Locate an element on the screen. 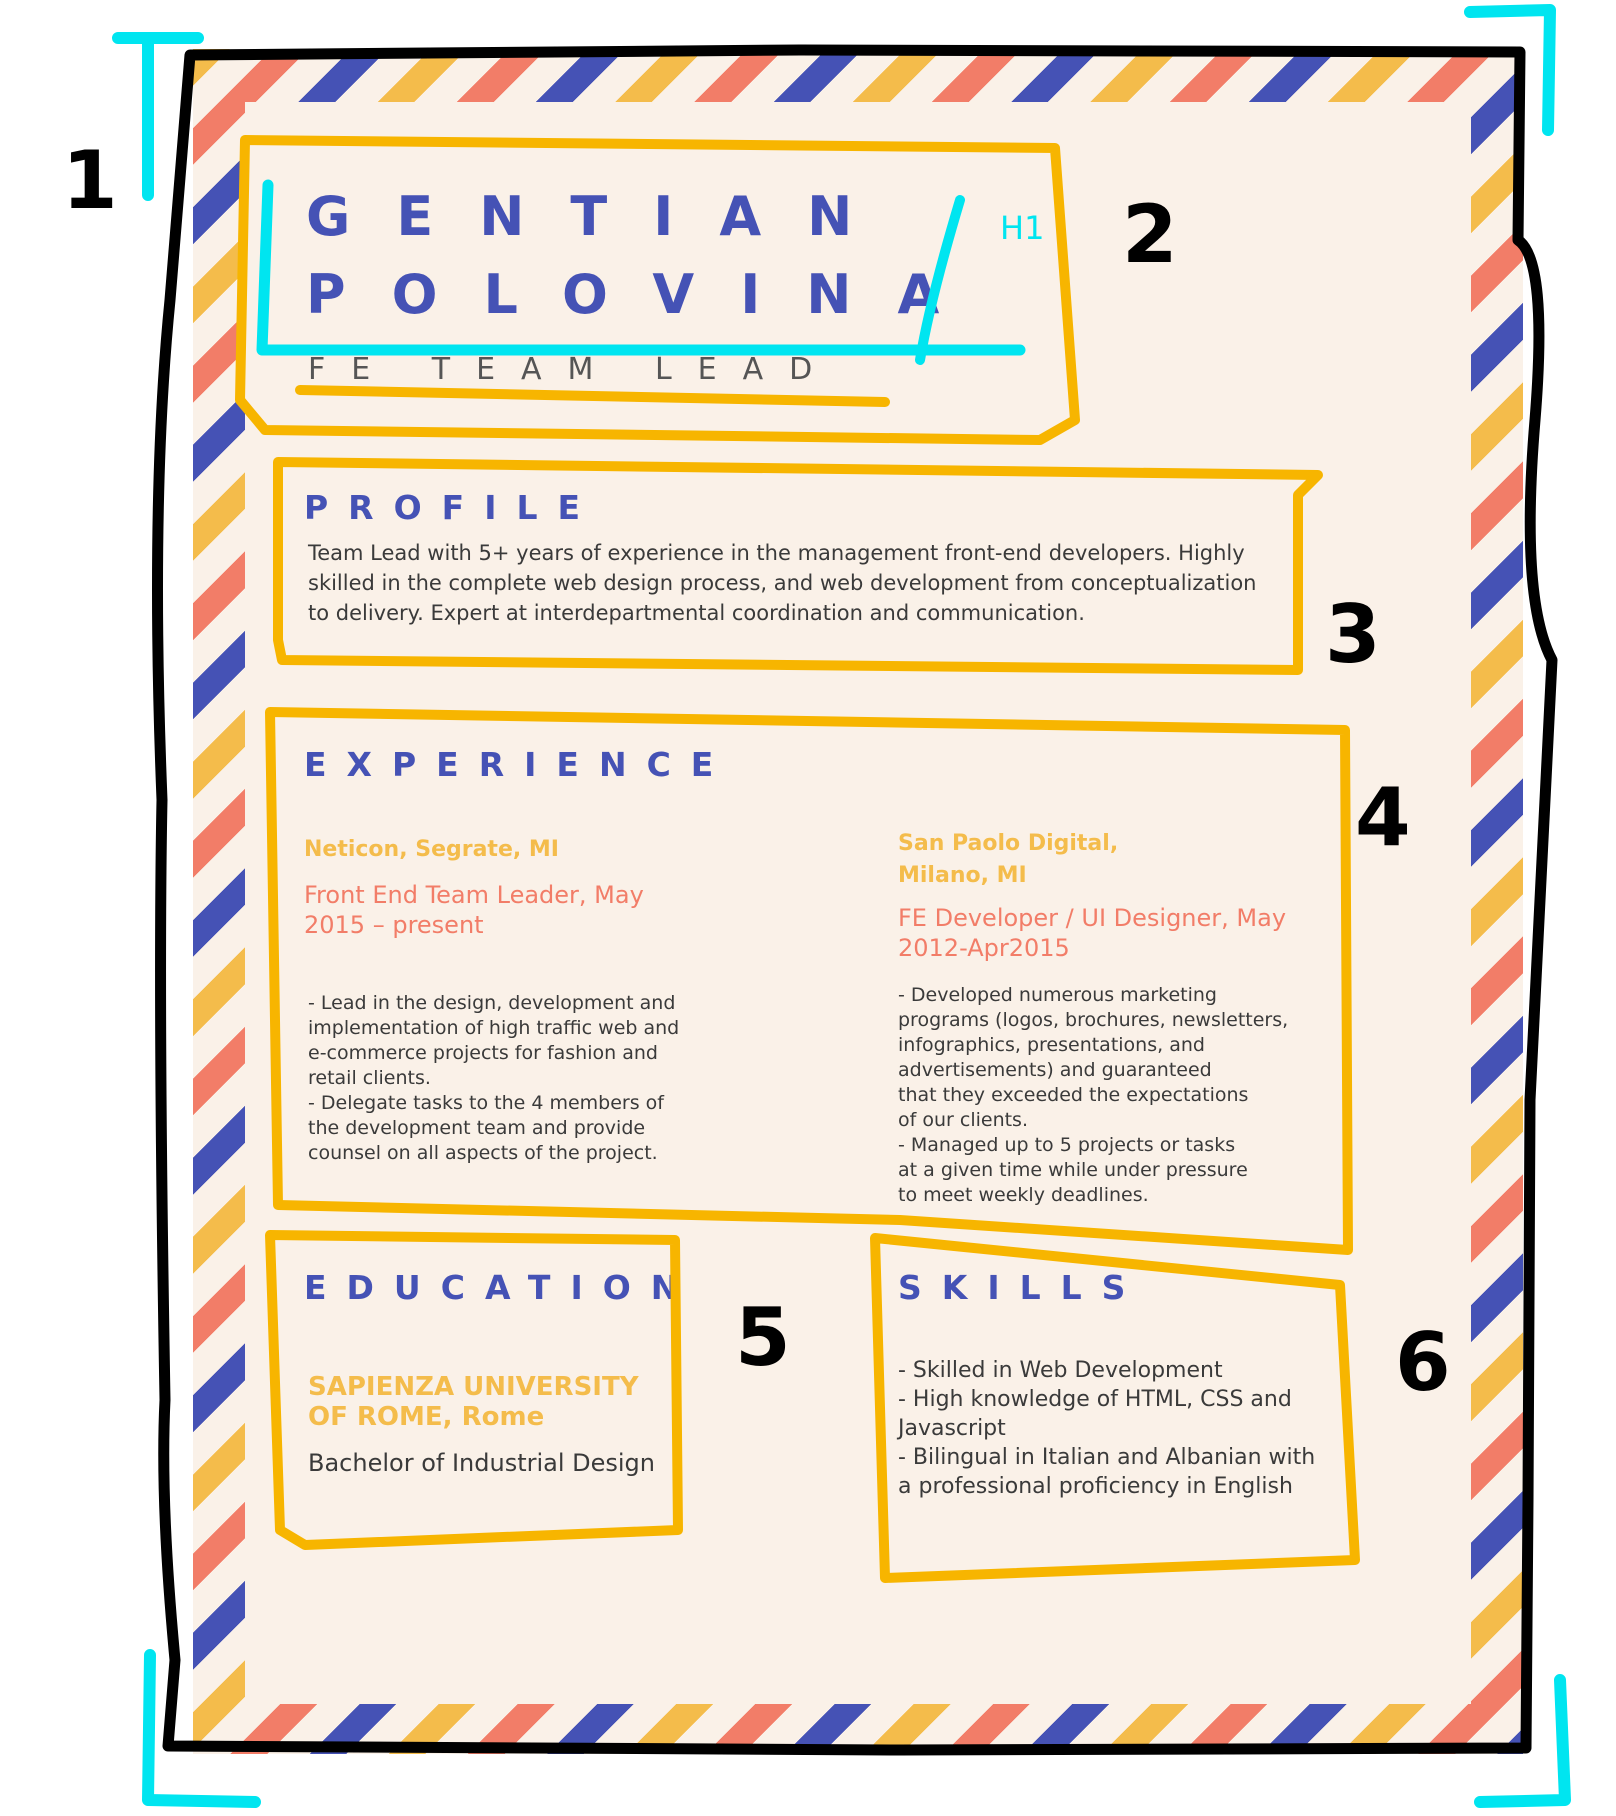  annotation-number: 1 is located at coordinates (90, 180).